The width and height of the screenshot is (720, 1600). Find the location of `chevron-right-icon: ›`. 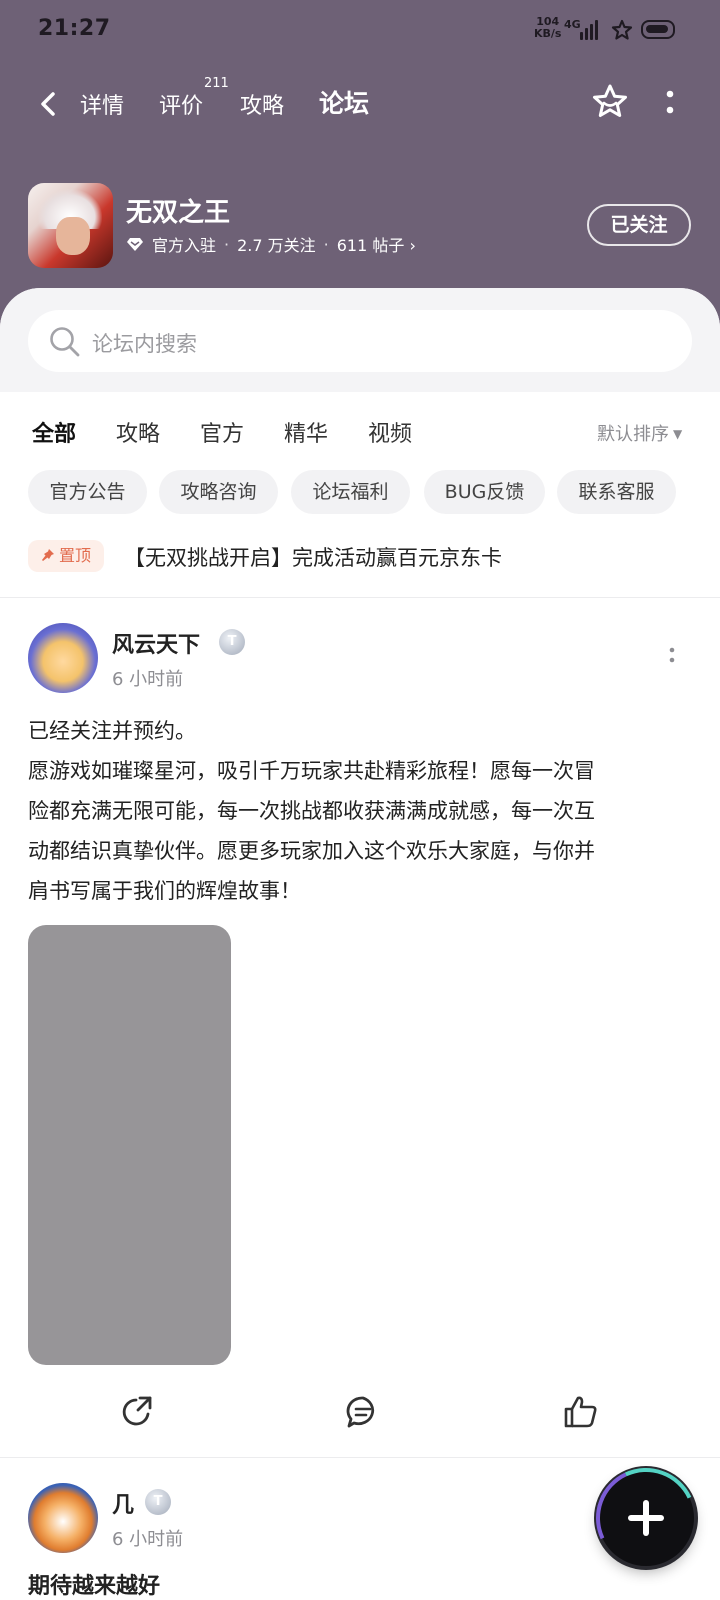

chevron-right-icon: › is located at coordinates (412, 245).